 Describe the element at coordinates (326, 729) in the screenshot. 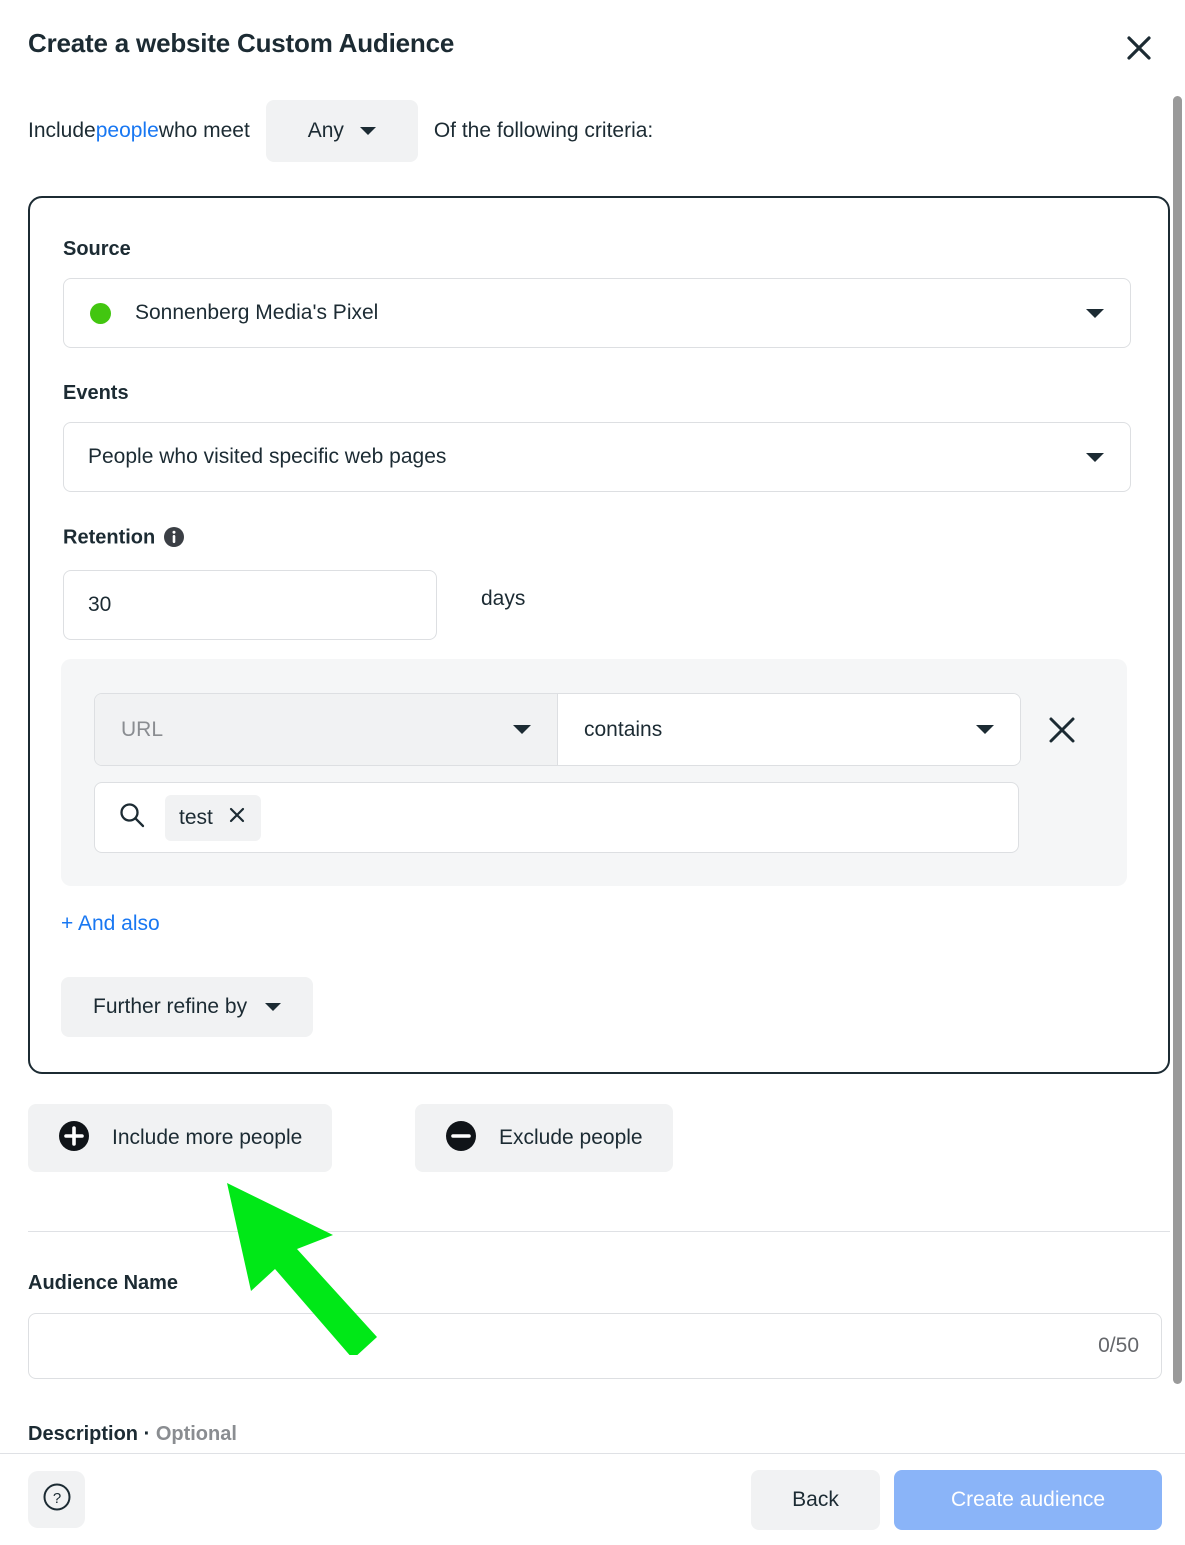

I see `rule-field-dropdown: URL` at that location.